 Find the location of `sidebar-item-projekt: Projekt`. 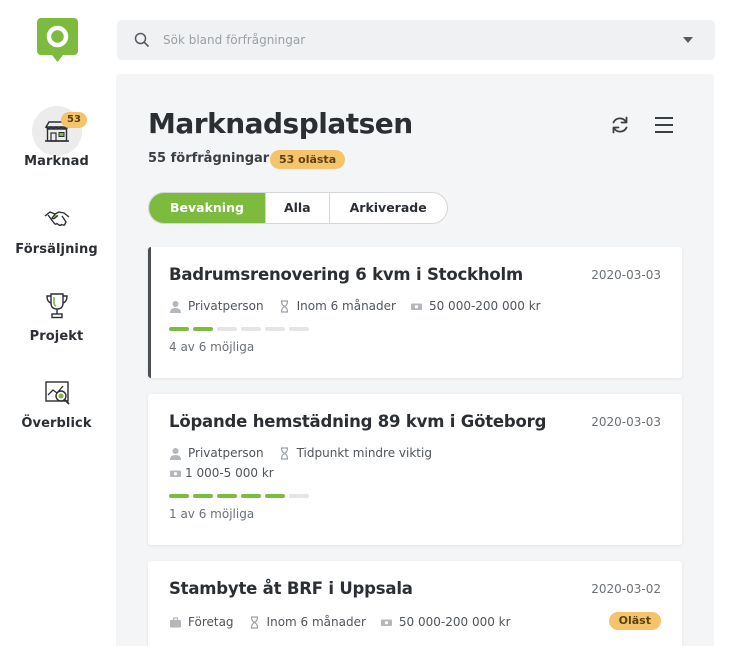

sidebar-item-projekt: Projekt is located at coordinates (56, 317).